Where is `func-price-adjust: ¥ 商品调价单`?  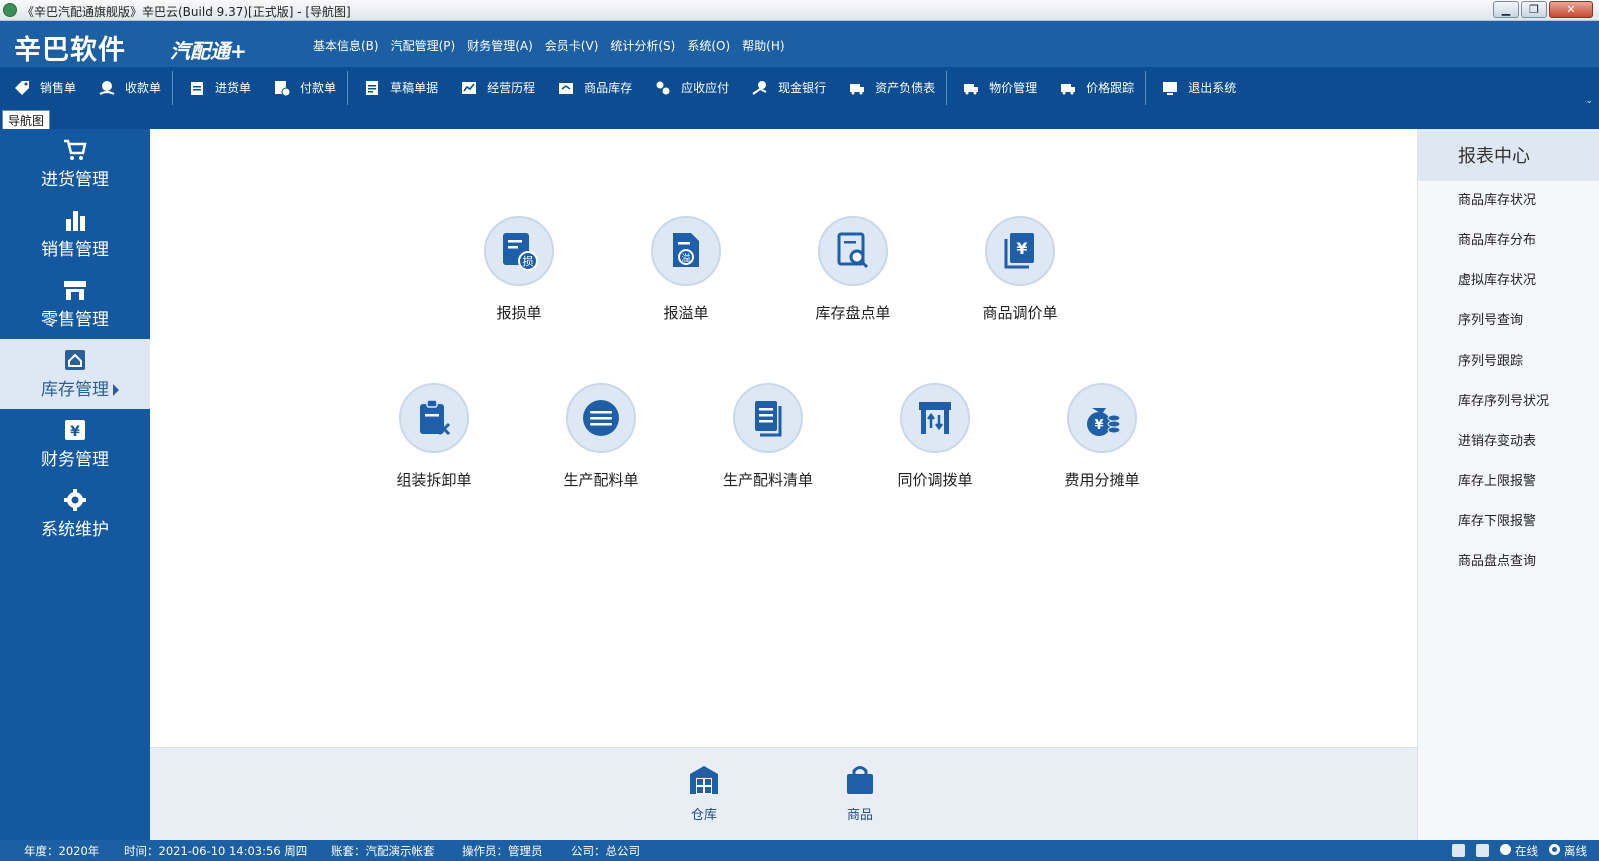 func-price-adjust: ¥ 商品调价单 is located at coordinates (1020, 269).